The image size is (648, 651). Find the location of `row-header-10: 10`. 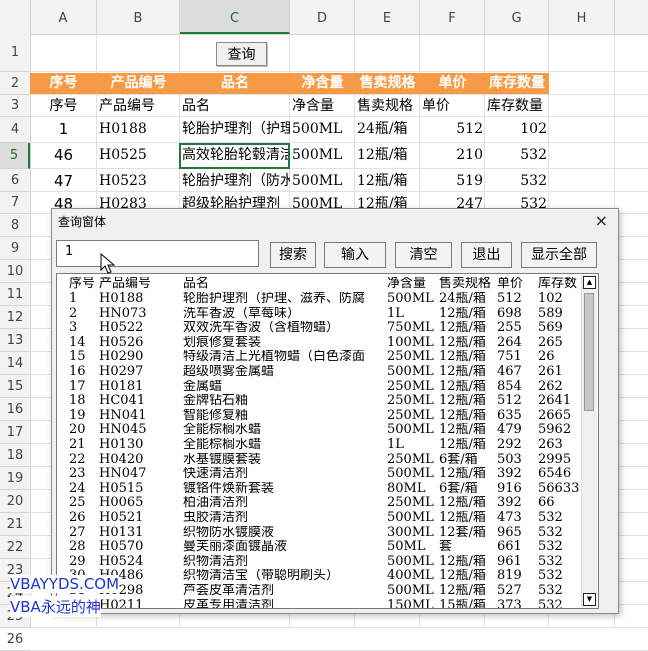

row-header-10: 10 is located at coordinates (15, 271).